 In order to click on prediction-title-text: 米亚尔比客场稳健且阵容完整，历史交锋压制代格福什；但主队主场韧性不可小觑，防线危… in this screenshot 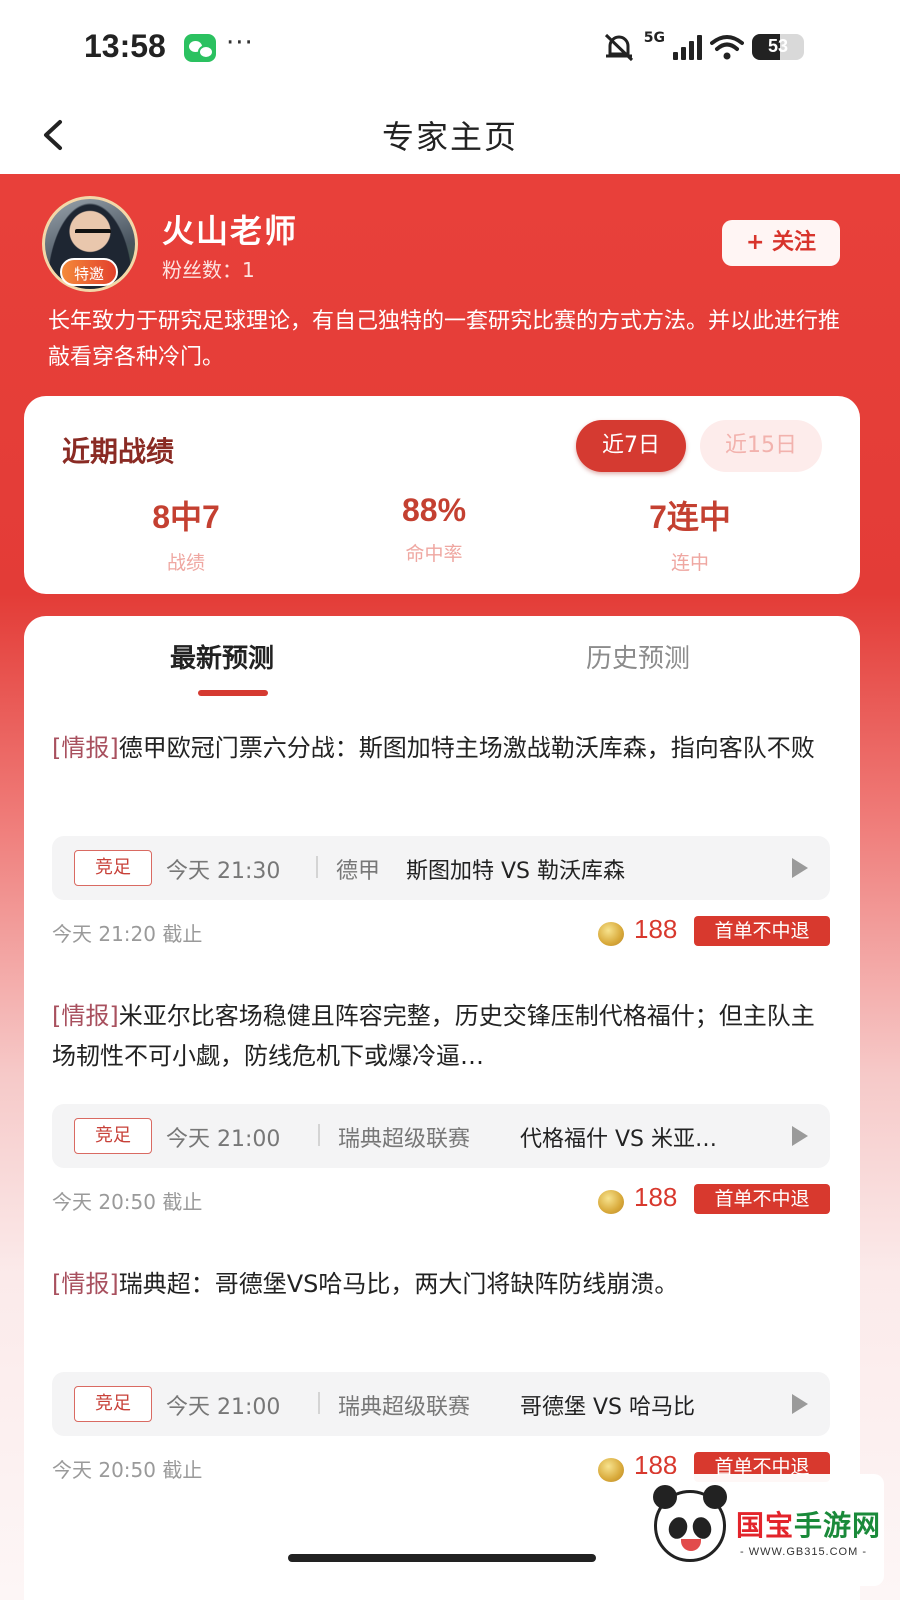, I will do `click(433, 1036)`.